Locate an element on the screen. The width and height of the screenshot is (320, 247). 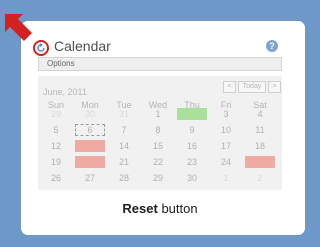
calendar-day: 7 is located at coordinates (124, 130).